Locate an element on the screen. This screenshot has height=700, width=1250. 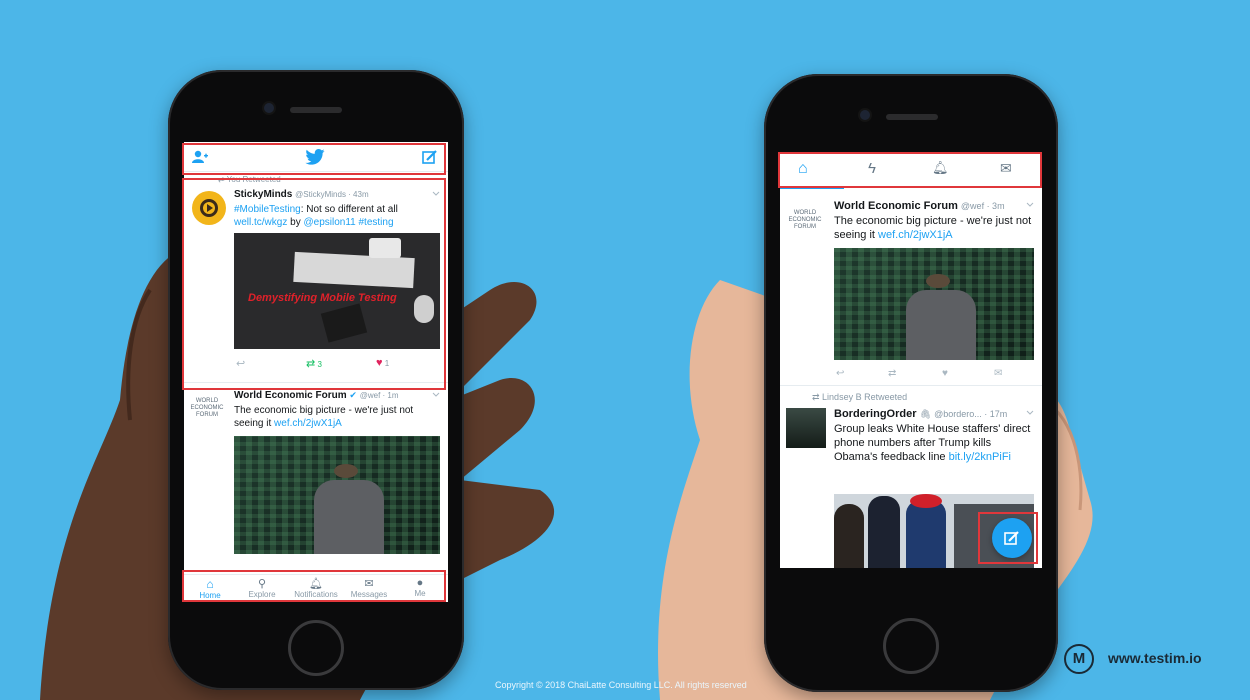
play-logo-icon is located at coordinates (209, 208).